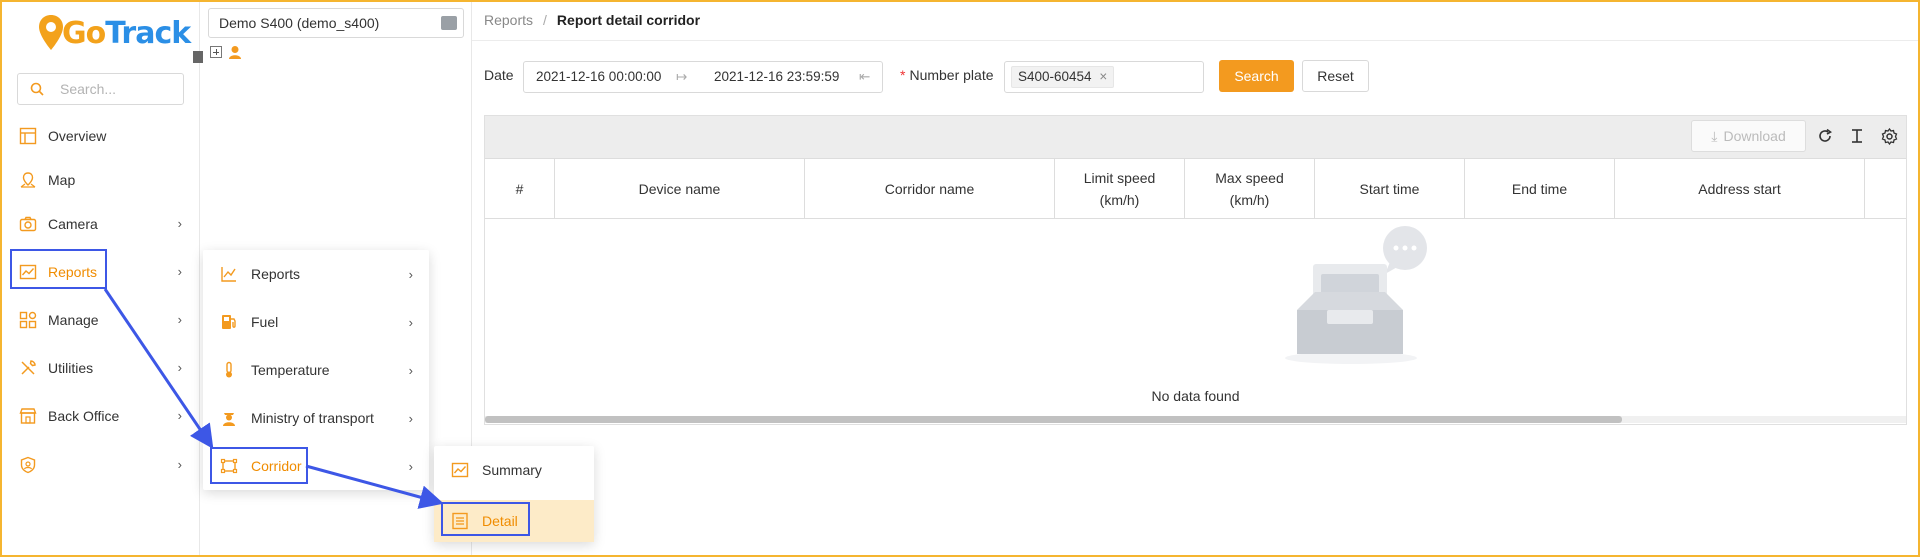  What do you see at coordinates (276, 274) in the screenshot?
I see `submenu-item-label: Reports` at bounding box center [276, 274].